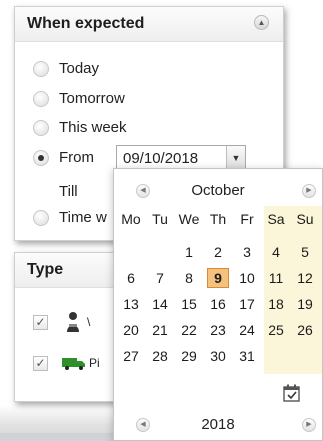 The image size is (323, 441). Describe the element at coordinates (218, 190) in the screenshot. I see `calendar-month: October` at that location.